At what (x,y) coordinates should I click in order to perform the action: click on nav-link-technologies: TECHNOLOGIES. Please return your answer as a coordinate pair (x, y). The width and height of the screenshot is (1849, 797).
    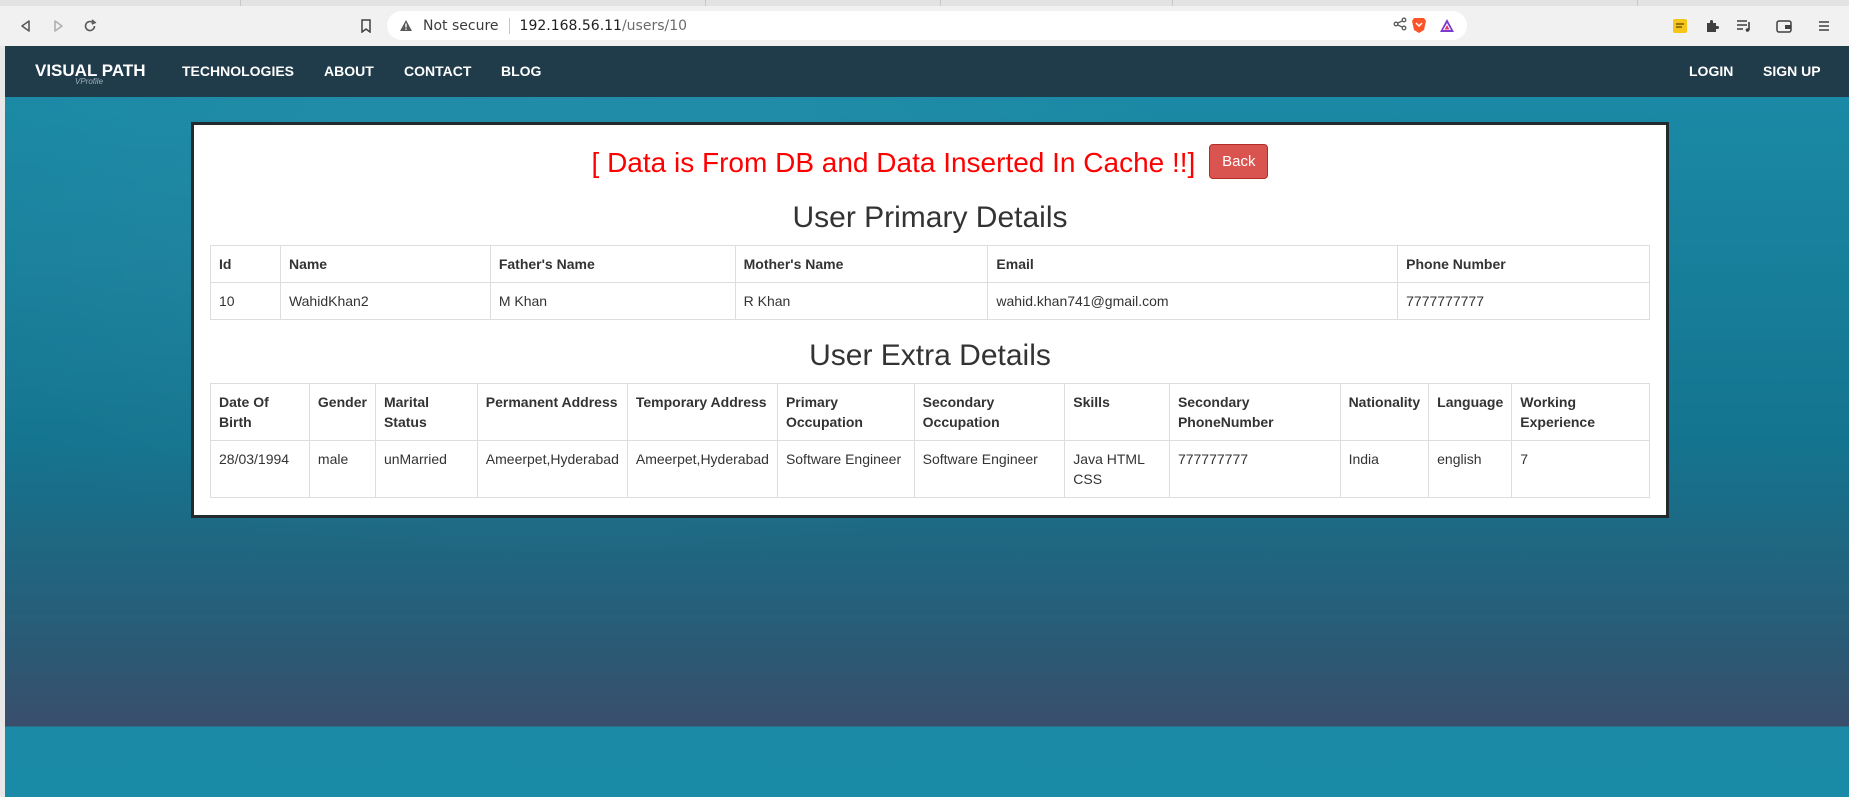
    Looking at the image, I should click on (238, 71).